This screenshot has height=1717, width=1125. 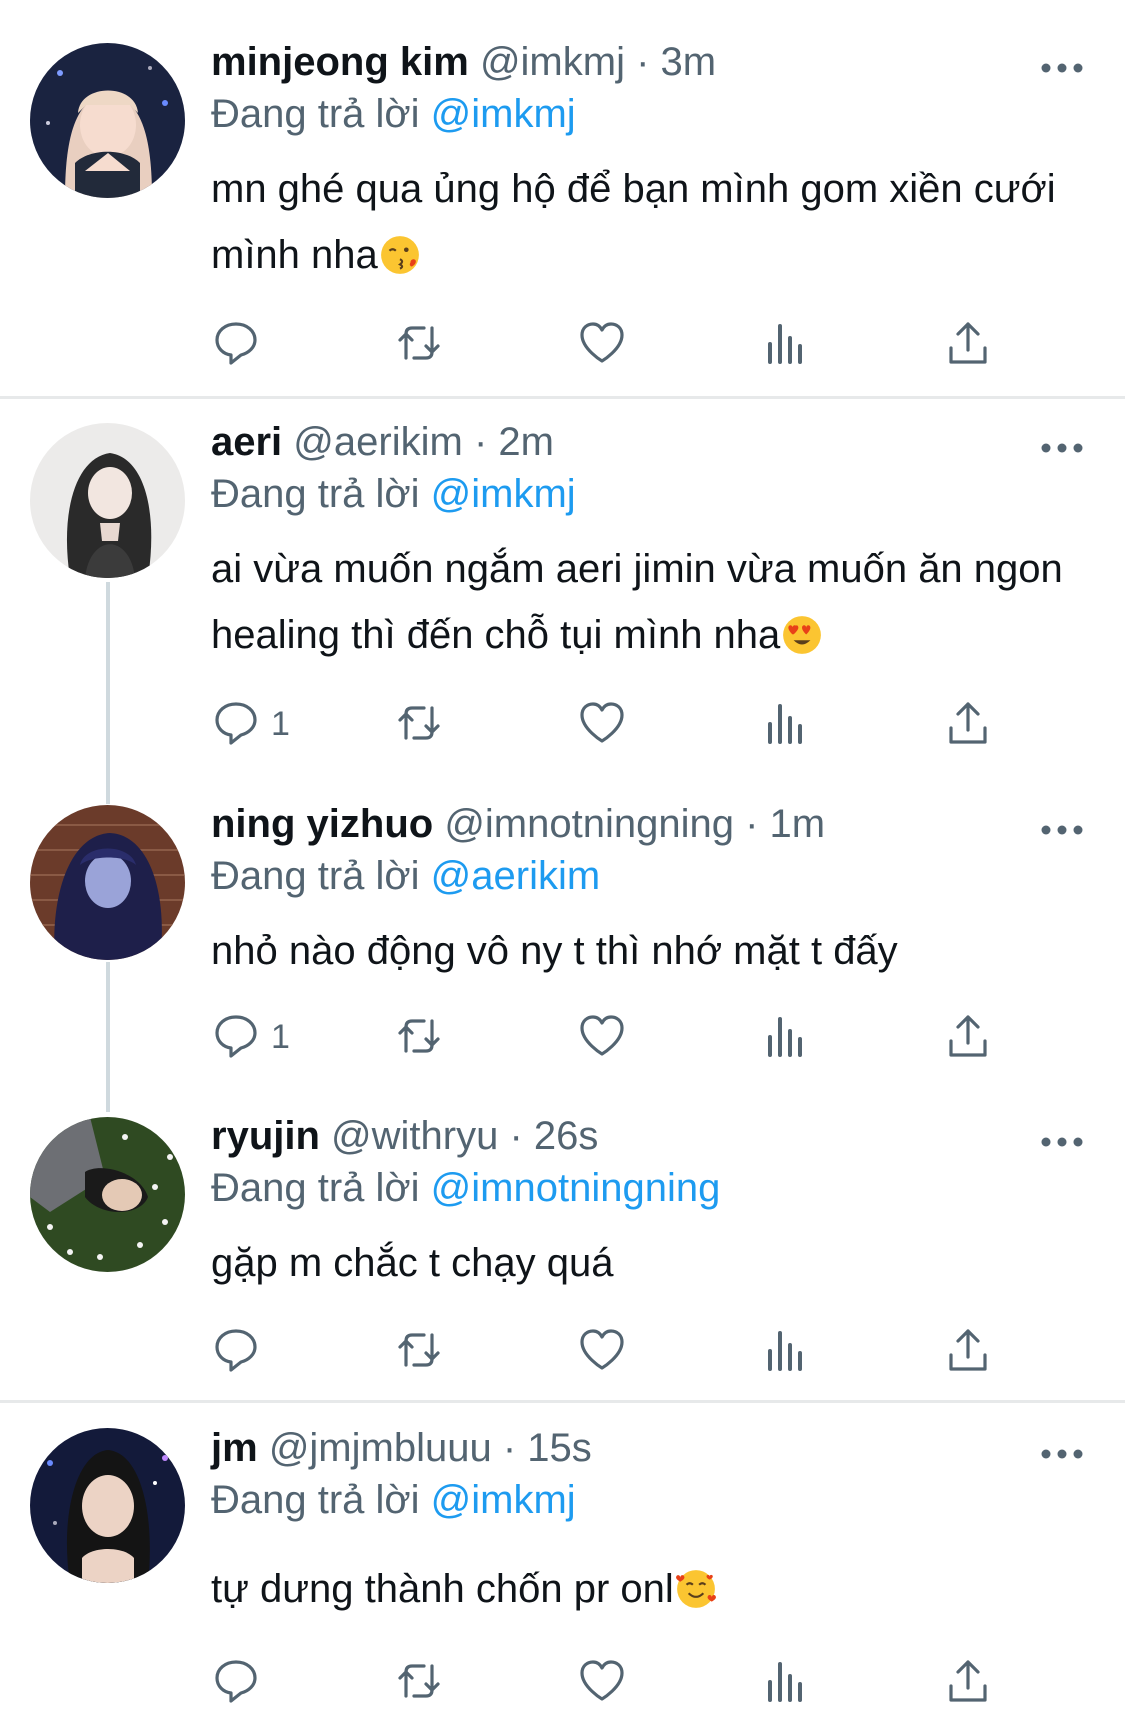 What do you see at coordinates (576, 1188) in the screenshot?
I see `mention-link: @imnotningning` at bounding box center [576, 1188].